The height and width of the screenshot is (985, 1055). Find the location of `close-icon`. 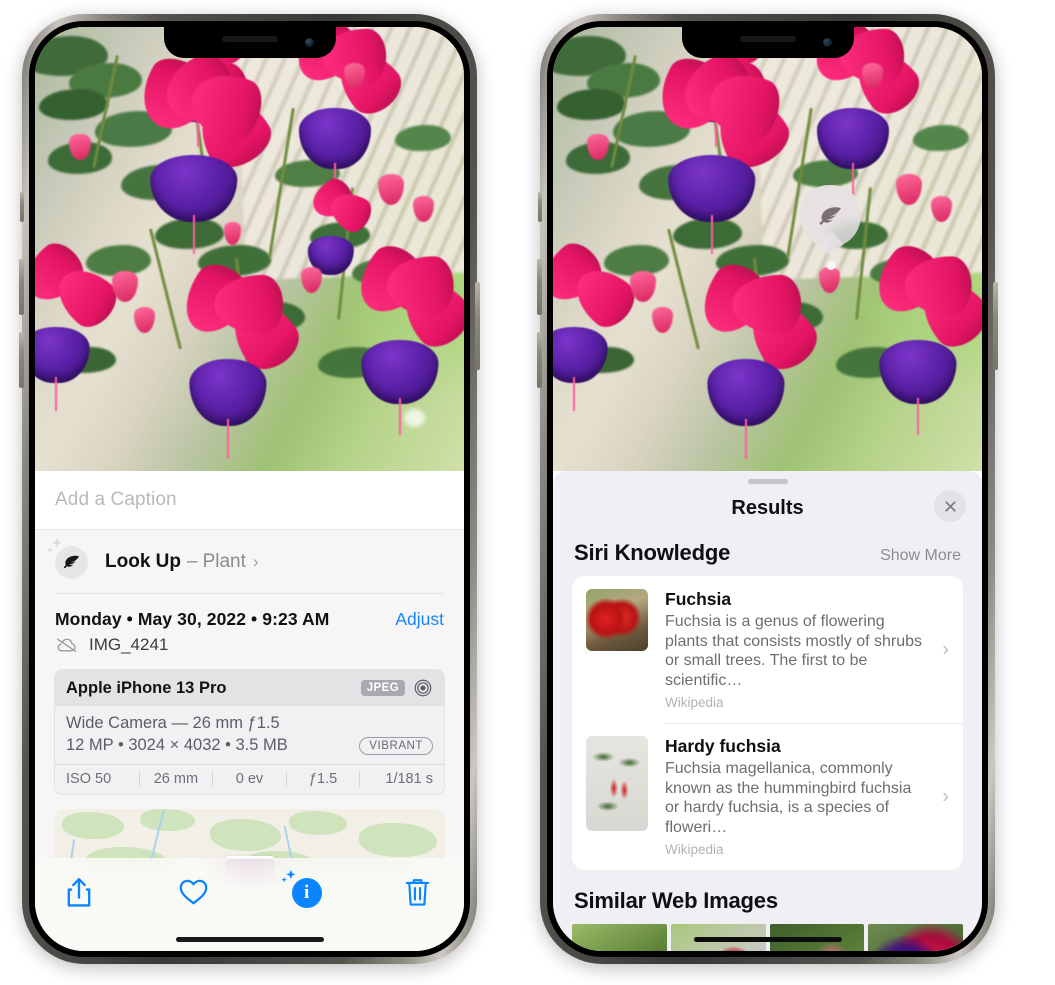

close-icon is located at coordinates (950, 506).